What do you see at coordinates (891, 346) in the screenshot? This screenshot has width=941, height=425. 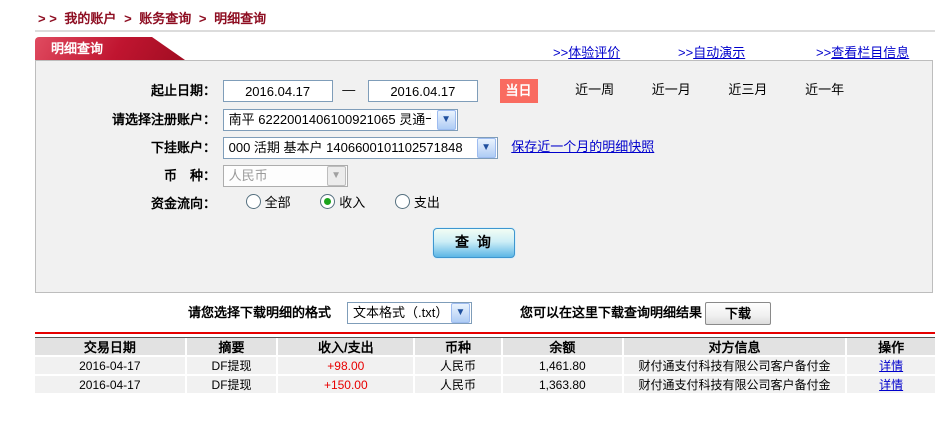 I see `header-action: 操作` at bounding box center [891, 346].